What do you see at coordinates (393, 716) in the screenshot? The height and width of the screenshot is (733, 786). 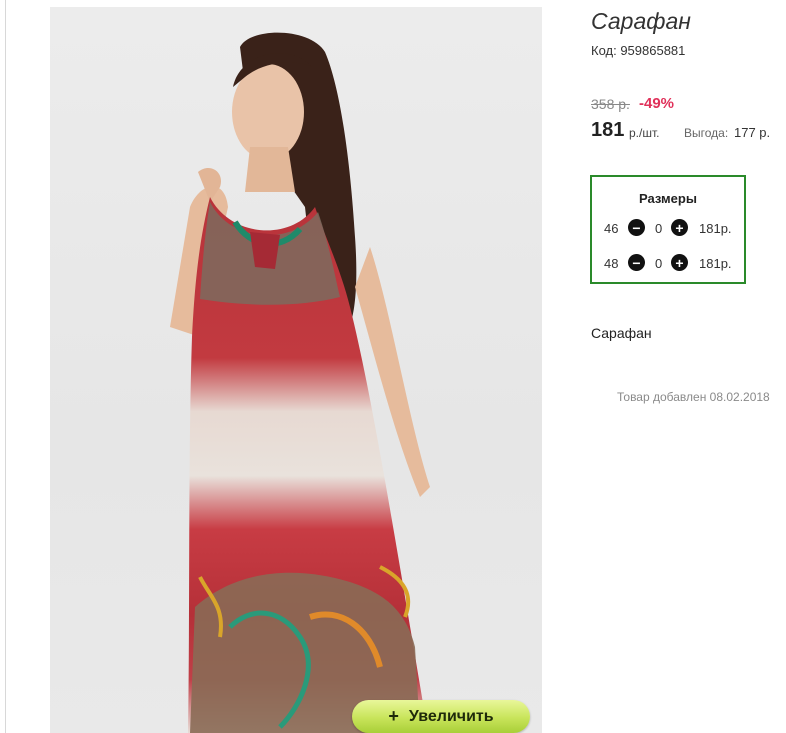 I see `plus-icon: +` at bounding box center [393, 716].